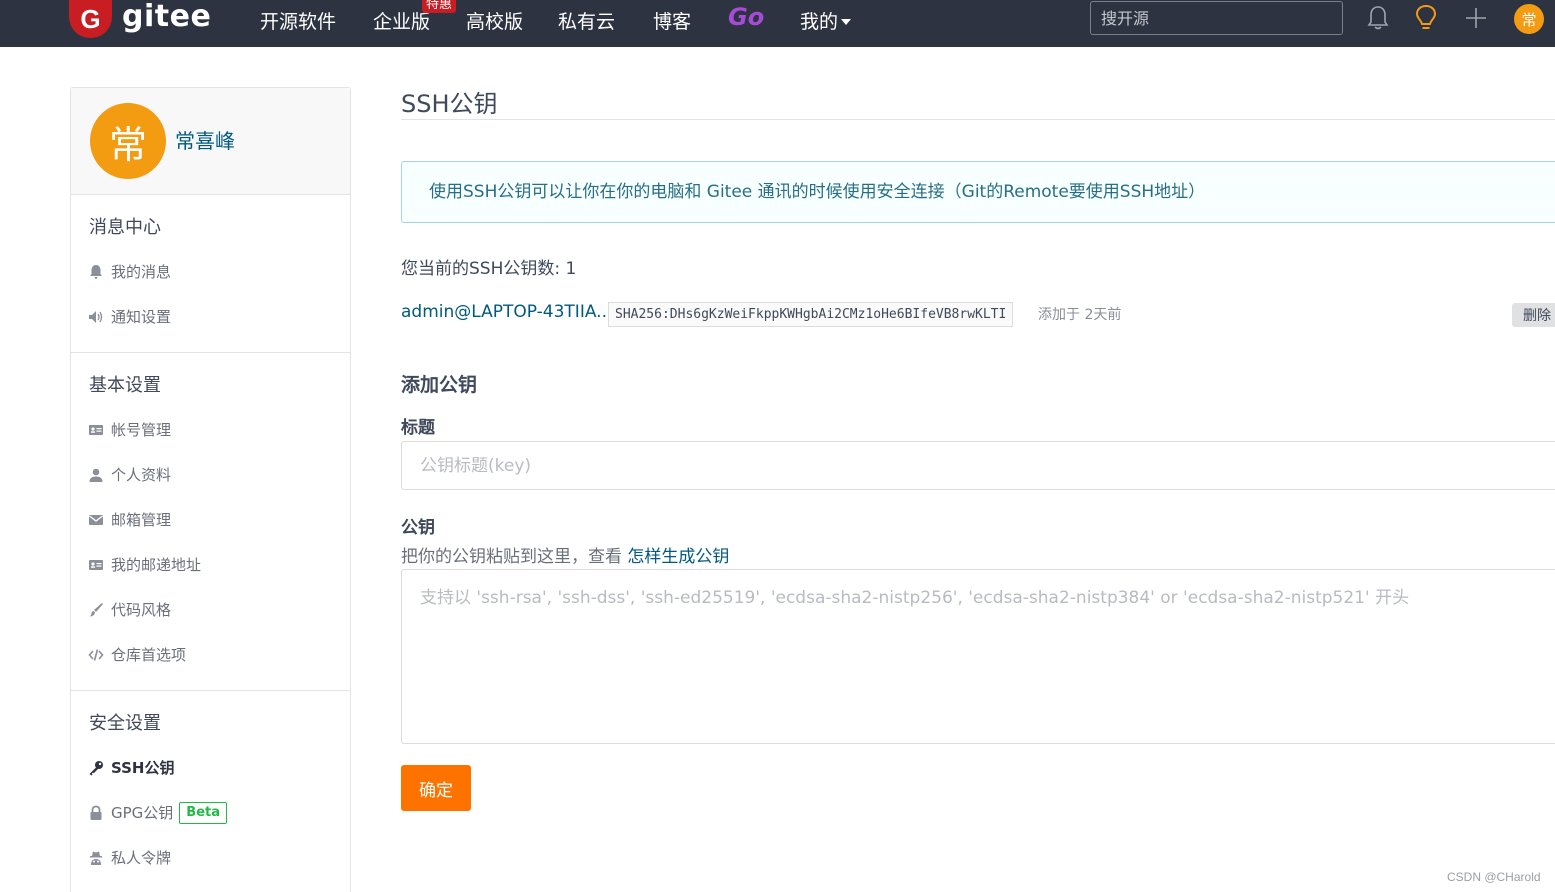 The height and width of the screenshot is (892, 1555). What do you see at coordinates (449, 104) in the screenshot?
I see `page-title: SSH公钥` at bounding box center [449, 104].